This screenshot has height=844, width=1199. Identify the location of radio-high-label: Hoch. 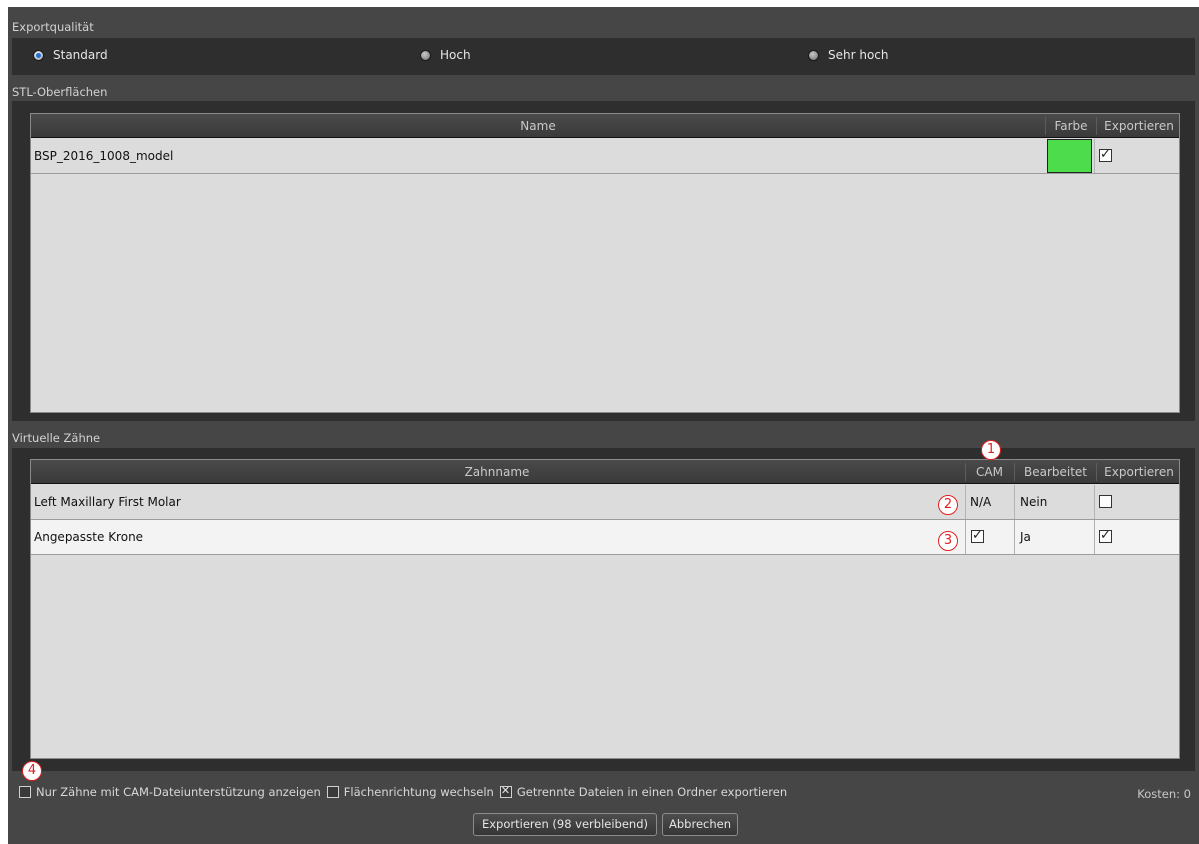
(455, 55).